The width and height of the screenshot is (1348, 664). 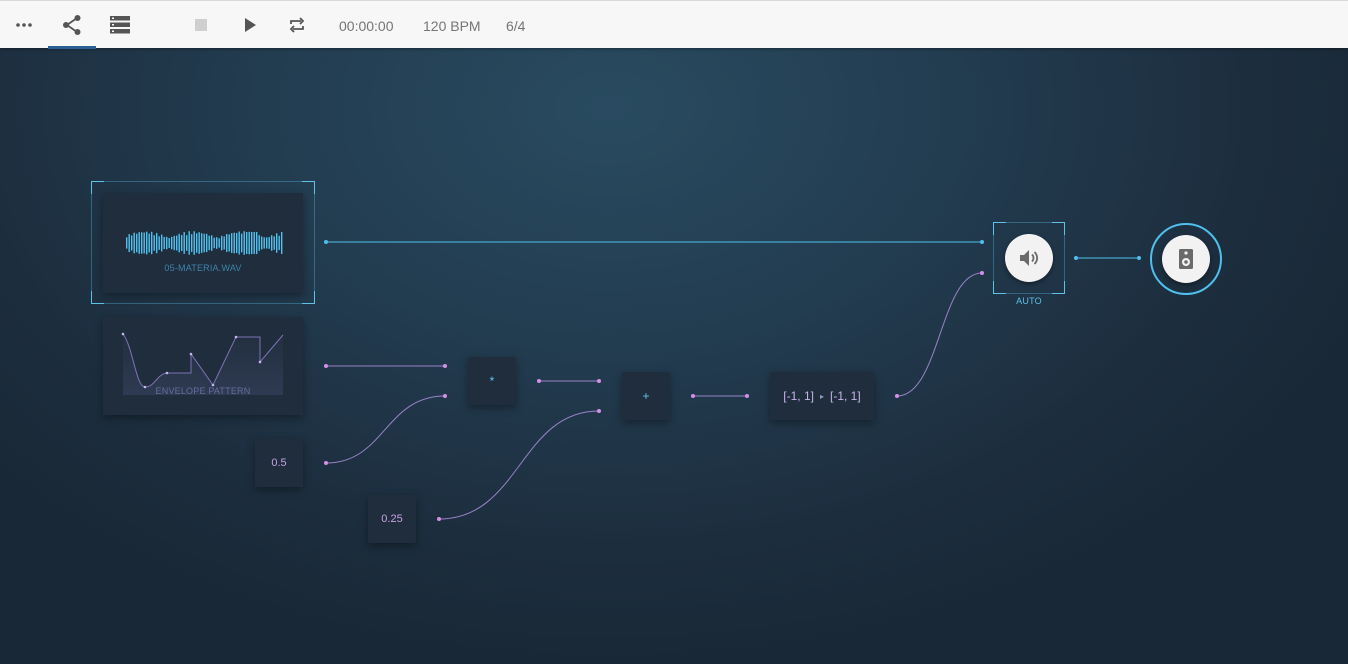 What do you see at coordinates (519, 465) in the screenshot?
I see `wire-quarter-to-add` at bounding box center [519, 465].